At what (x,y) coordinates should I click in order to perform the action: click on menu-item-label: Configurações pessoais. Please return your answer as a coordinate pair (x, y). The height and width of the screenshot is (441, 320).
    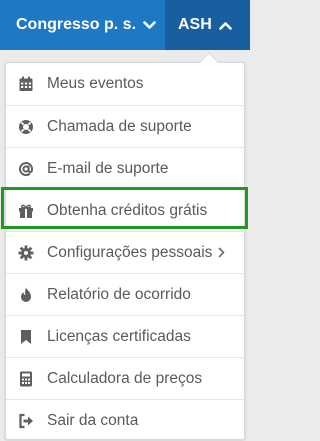
    Looking at the image, I should click on (130, 252).